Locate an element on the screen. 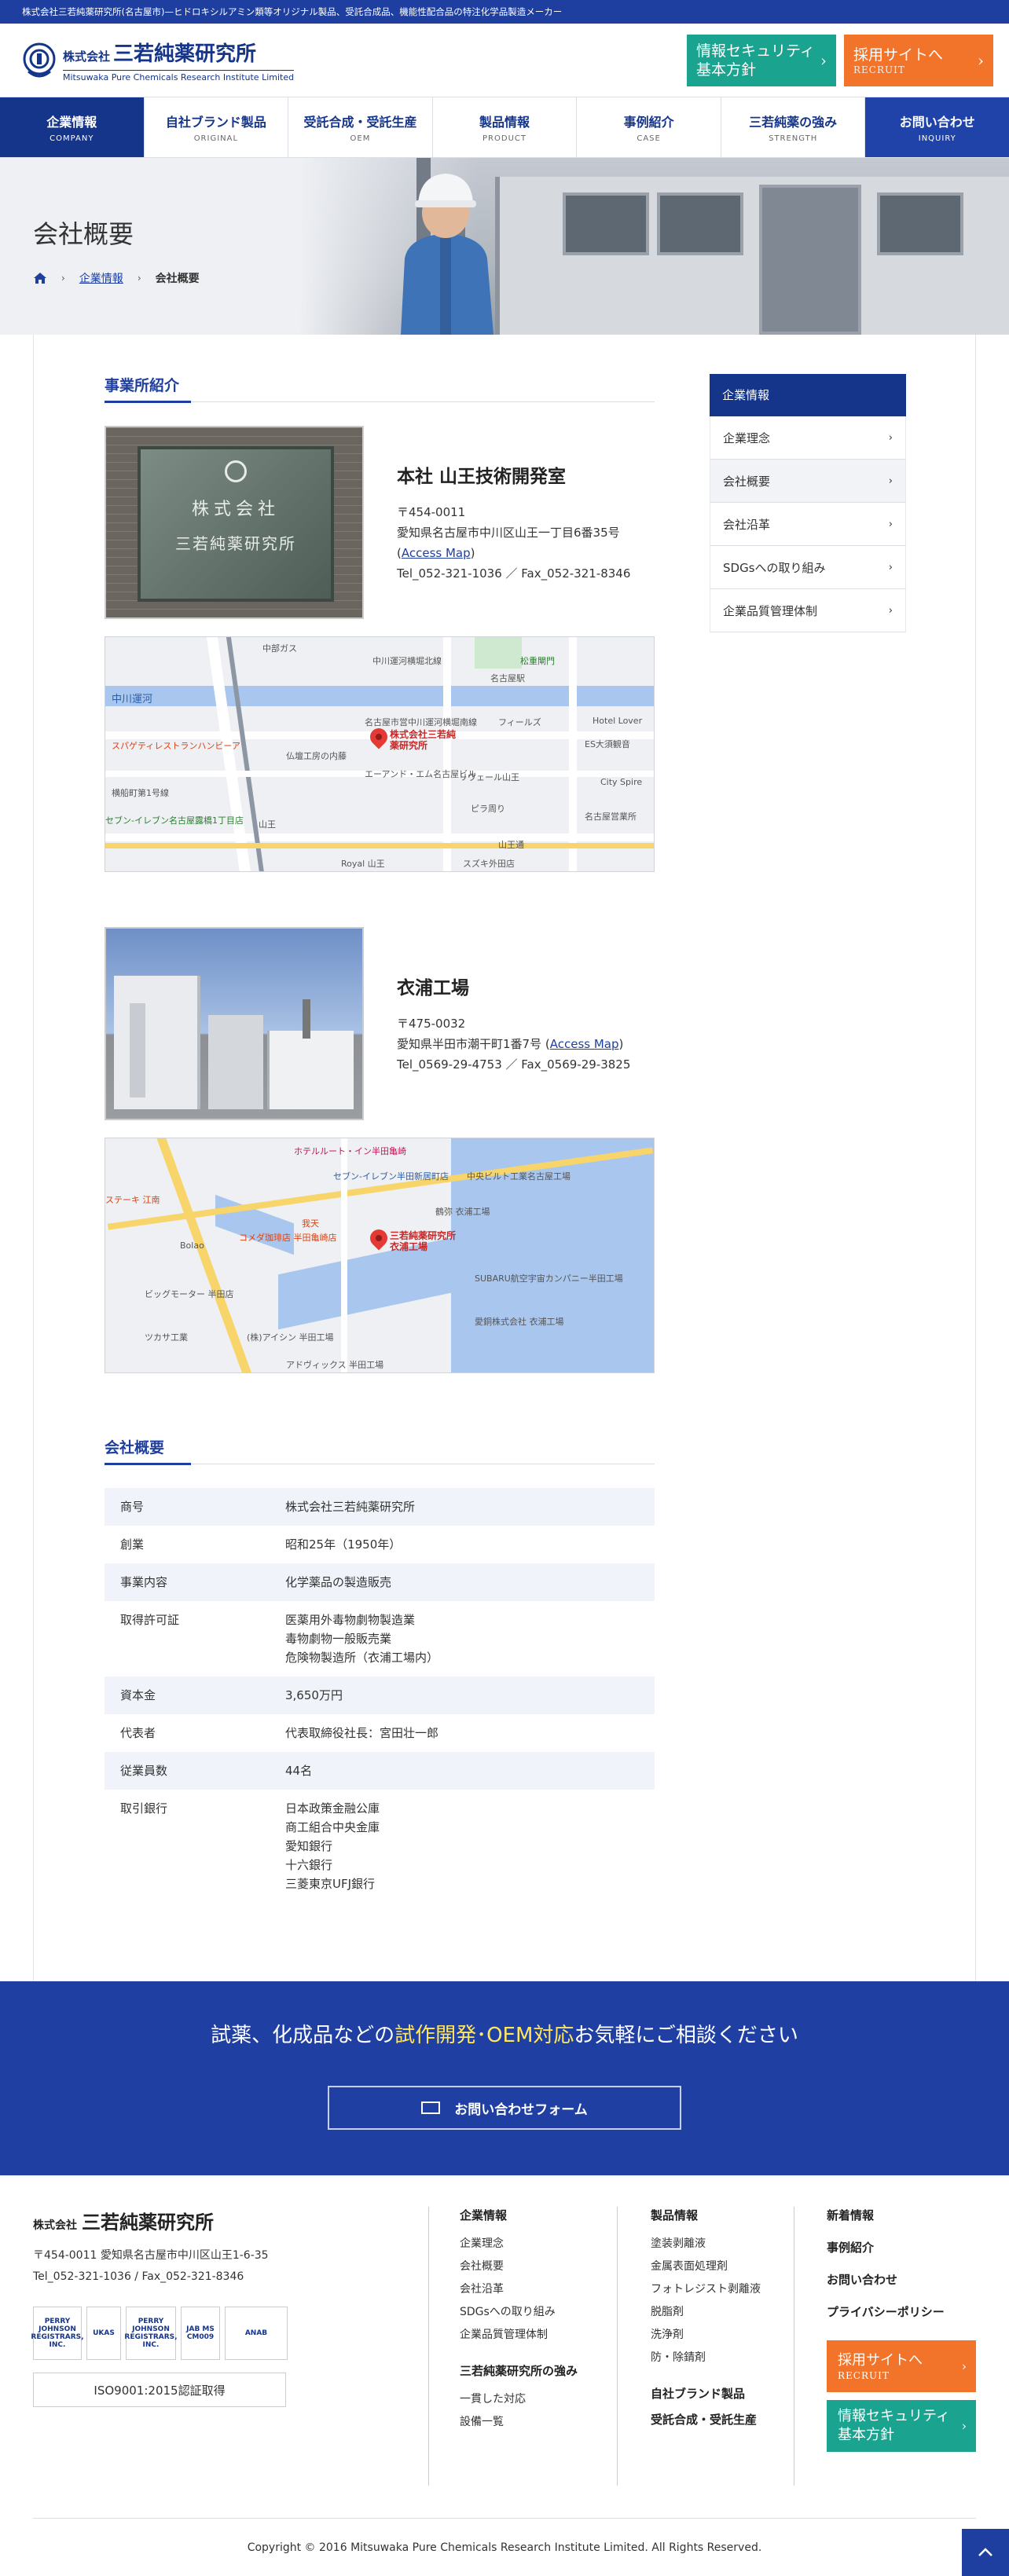 This screenshot has height=2576, width=1009. table-key: 資本金 is located at coordinates (138, 1695).